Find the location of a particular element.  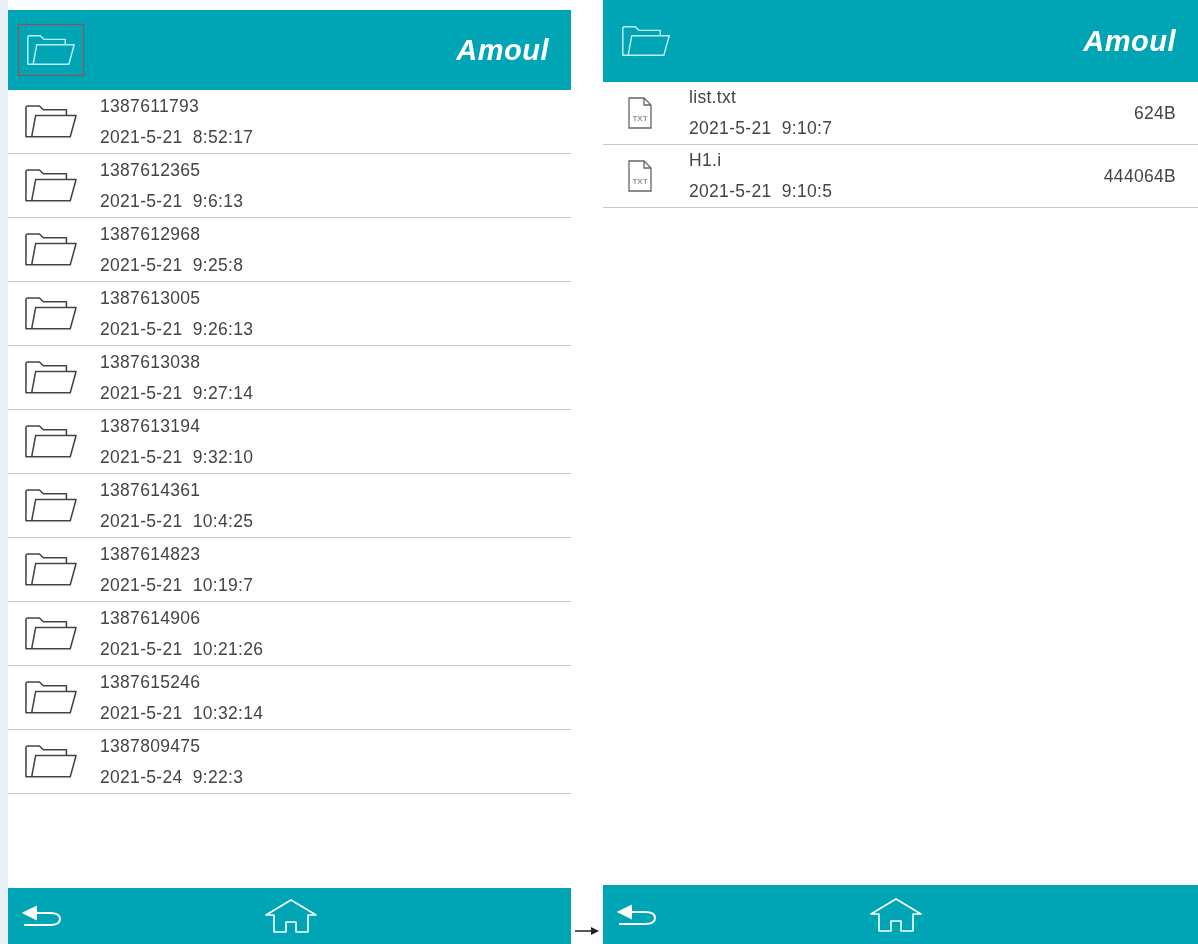

folder-row: 1387613005 2021-5-21 9:26:13 is located at coordinates (289, 314).